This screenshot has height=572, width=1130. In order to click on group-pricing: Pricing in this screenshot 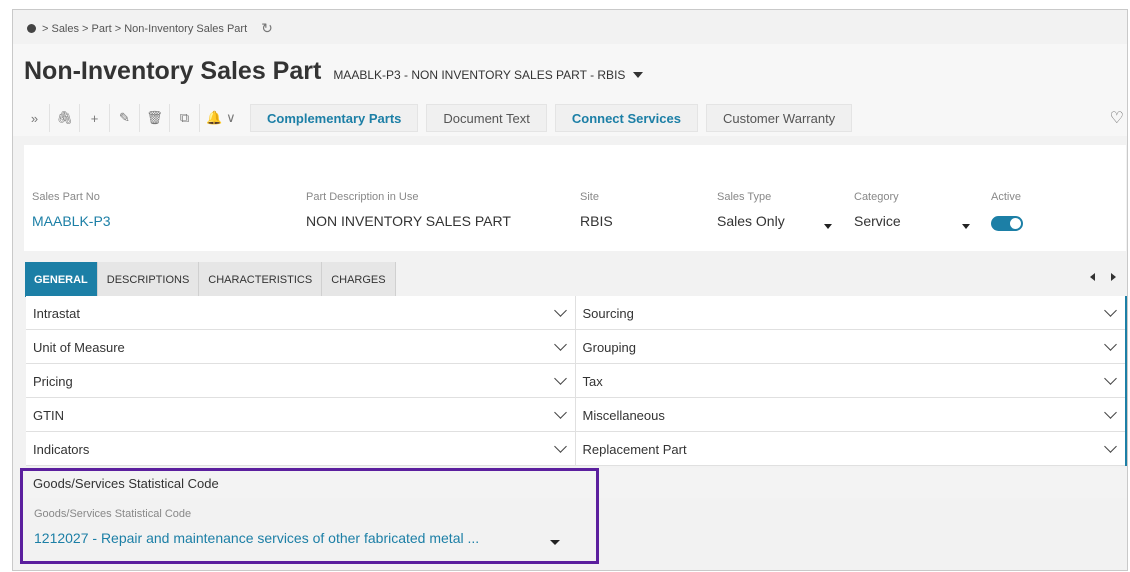, I will do `click(301, 381)`.